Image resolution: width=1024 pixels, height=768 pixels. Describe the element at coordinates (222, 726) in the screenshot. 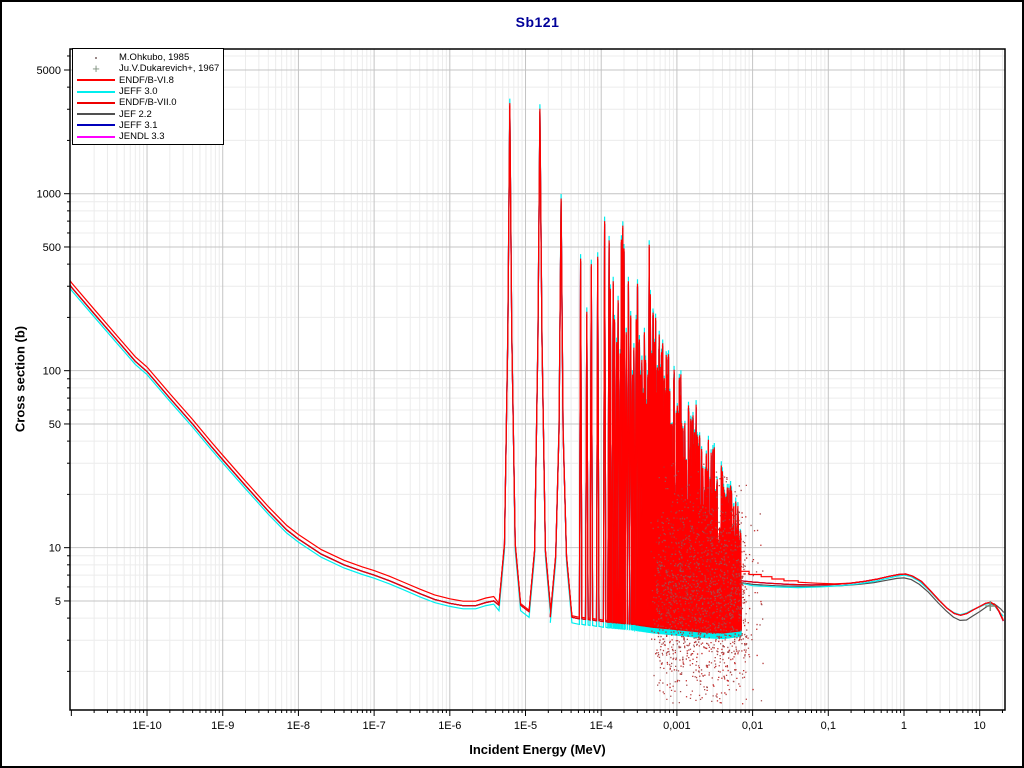

I see `x-tick-label: 1E-9` at that location.